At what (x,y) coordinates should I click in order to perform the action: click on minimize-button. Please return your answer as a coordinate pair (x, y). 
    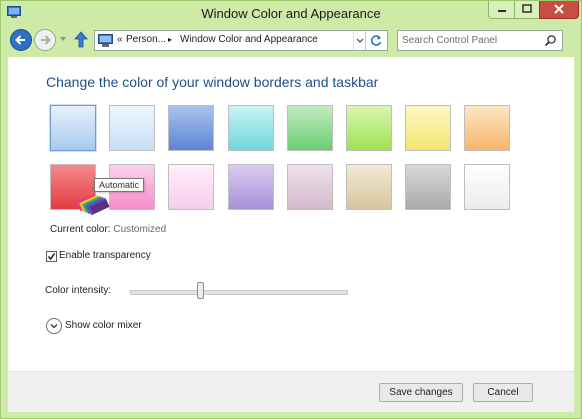
    Looking at the image, I should click on (501, 10).